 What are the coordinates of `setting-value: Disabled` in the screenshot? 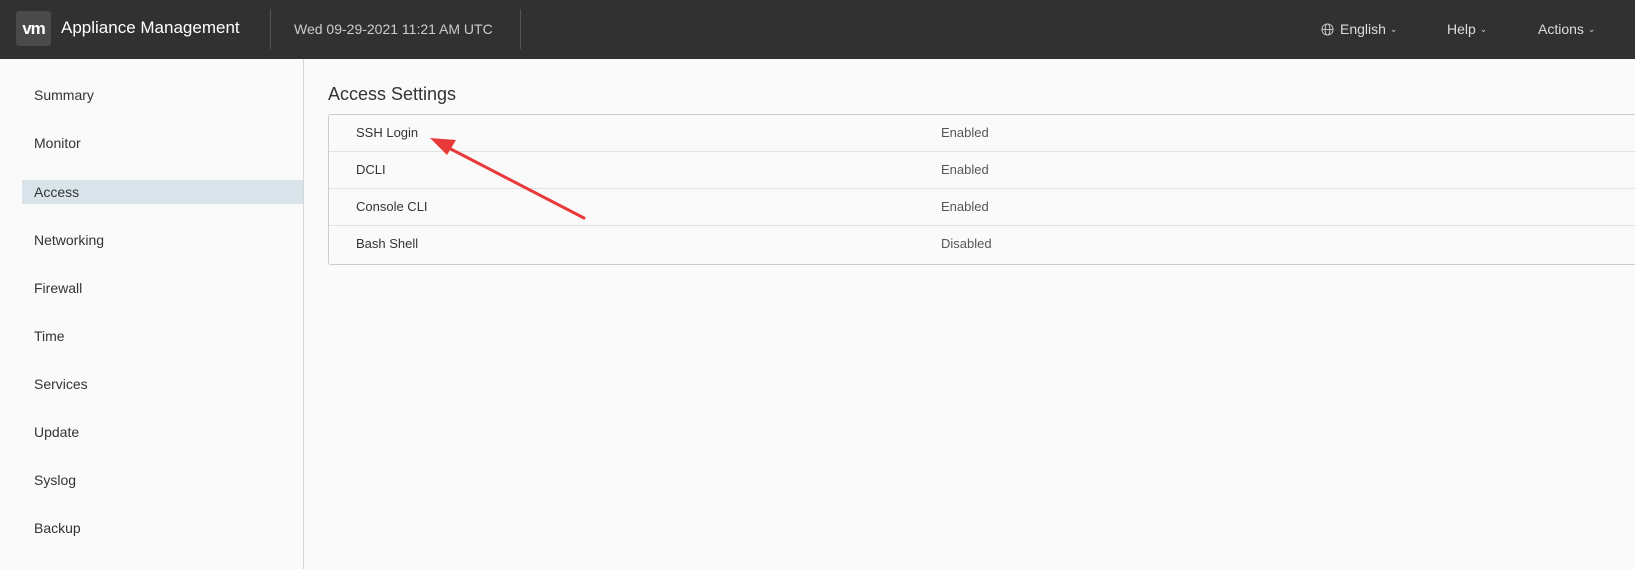 It's located at (966, 243).